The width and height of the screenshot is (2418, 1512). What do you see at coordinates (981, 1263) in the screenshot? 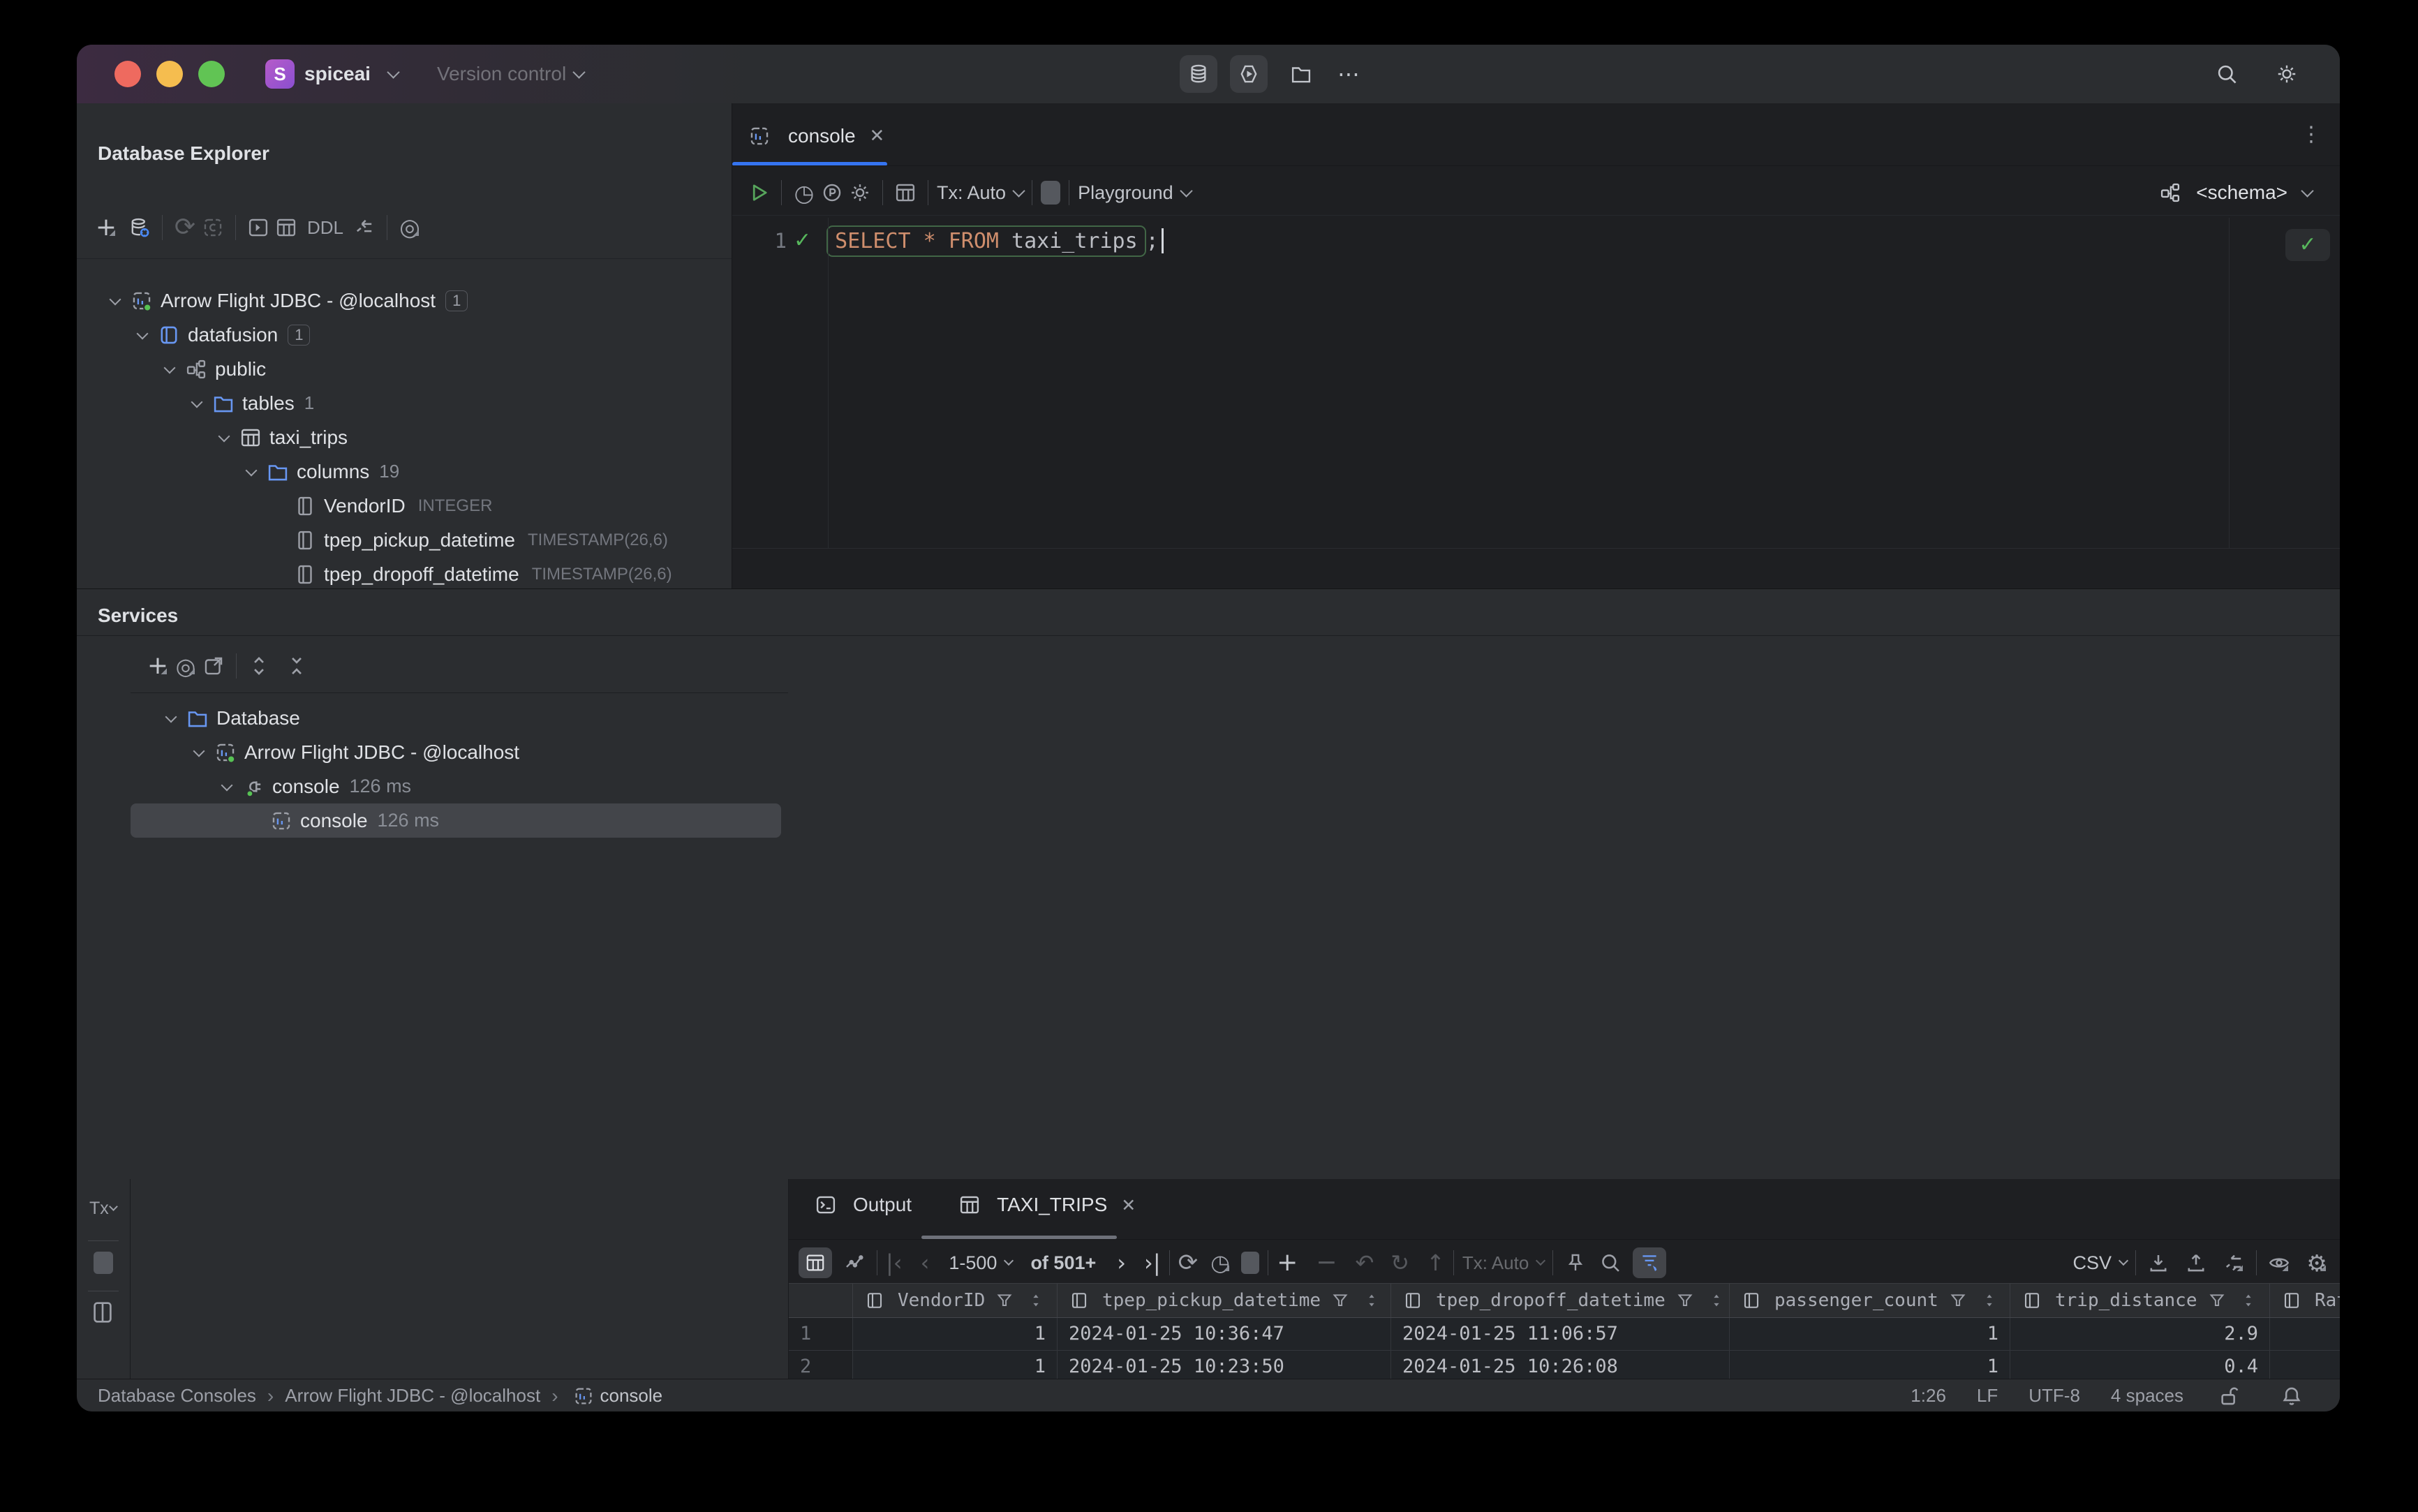
I see `page-size-select: 1-500` at bounding box center [981, 1263].